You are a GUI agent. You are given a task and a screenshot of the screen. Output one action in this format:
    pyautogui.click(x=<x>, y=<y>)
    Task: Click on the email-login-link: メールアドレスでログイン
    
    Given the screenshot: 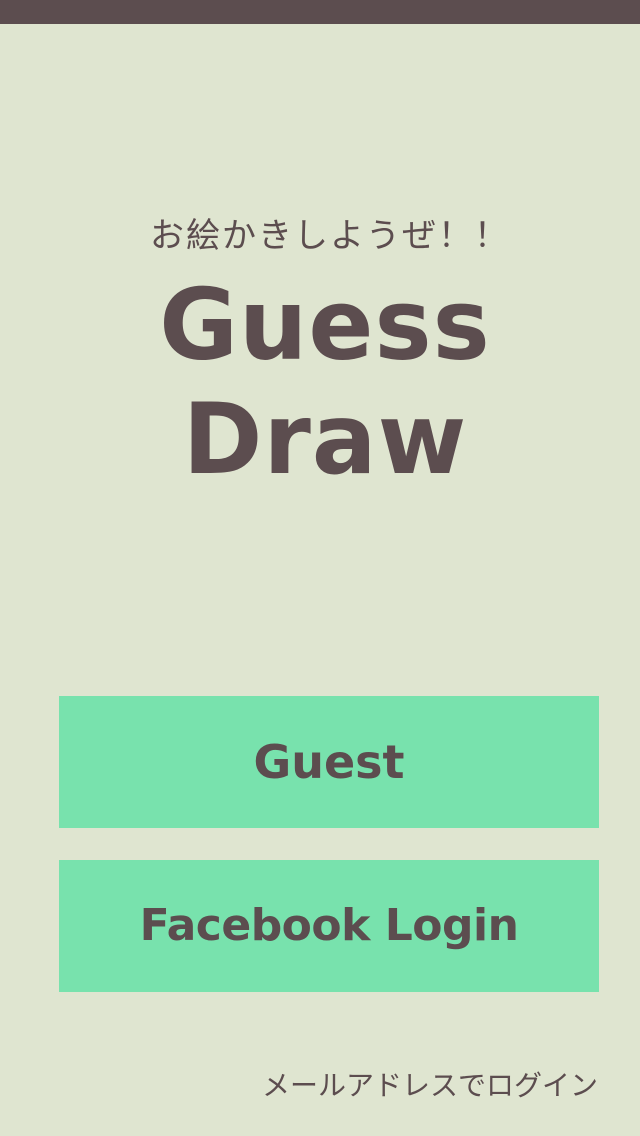 What is the action you would take?
    pyautogui.click(x=430, y=1084)
    